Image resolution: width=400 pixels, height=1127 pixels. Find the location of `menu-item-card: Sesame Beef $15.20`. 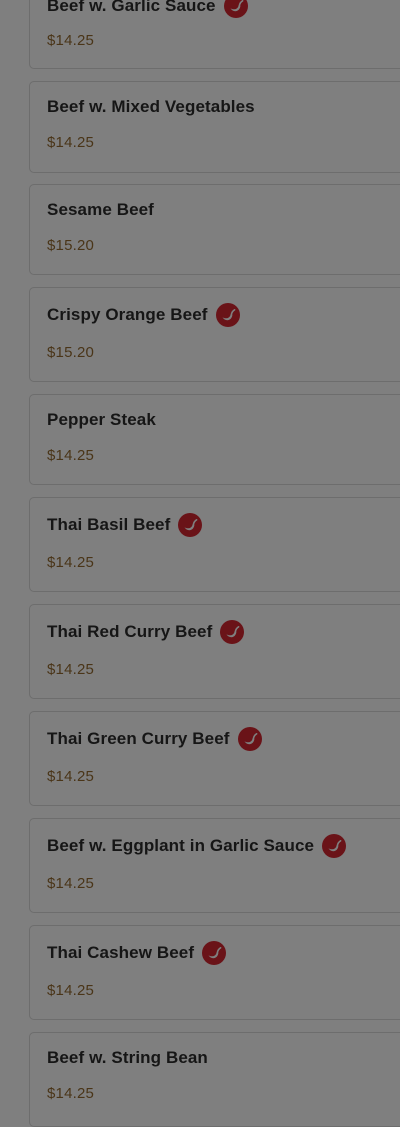

menu-item-card: Sesame Beef $15.20 is located at coordinates (214, 229).